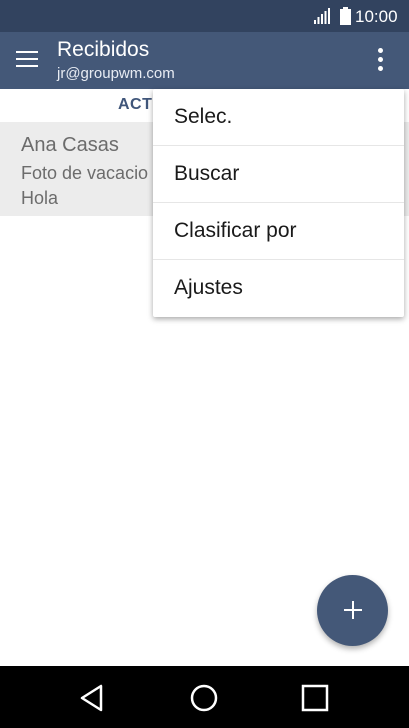 The width and height of the screenshot is (409, 728). Describe the element at coordinates (278, 117) in the screenshot. I see `menu-item-select: Selec.` at that location.